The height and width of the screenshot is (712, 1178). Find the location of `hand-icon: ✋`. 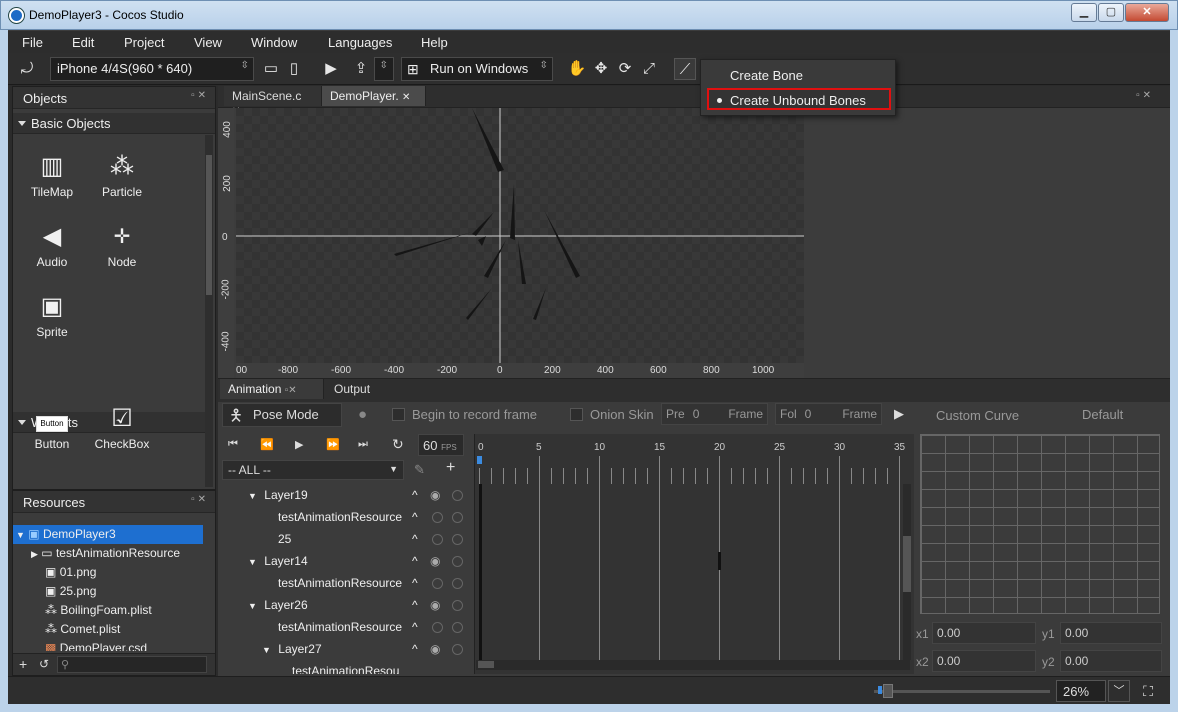

hand-icon: ✋ is located at coordinates (577, 69).